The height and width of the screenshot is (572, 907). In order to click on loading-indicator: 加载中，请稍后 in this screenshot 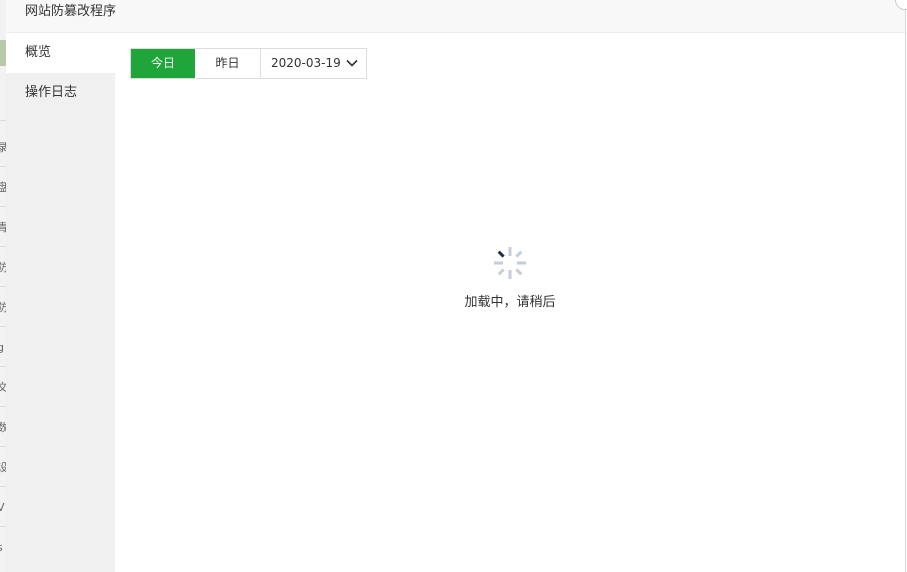, I will do `click(510, 277)`.